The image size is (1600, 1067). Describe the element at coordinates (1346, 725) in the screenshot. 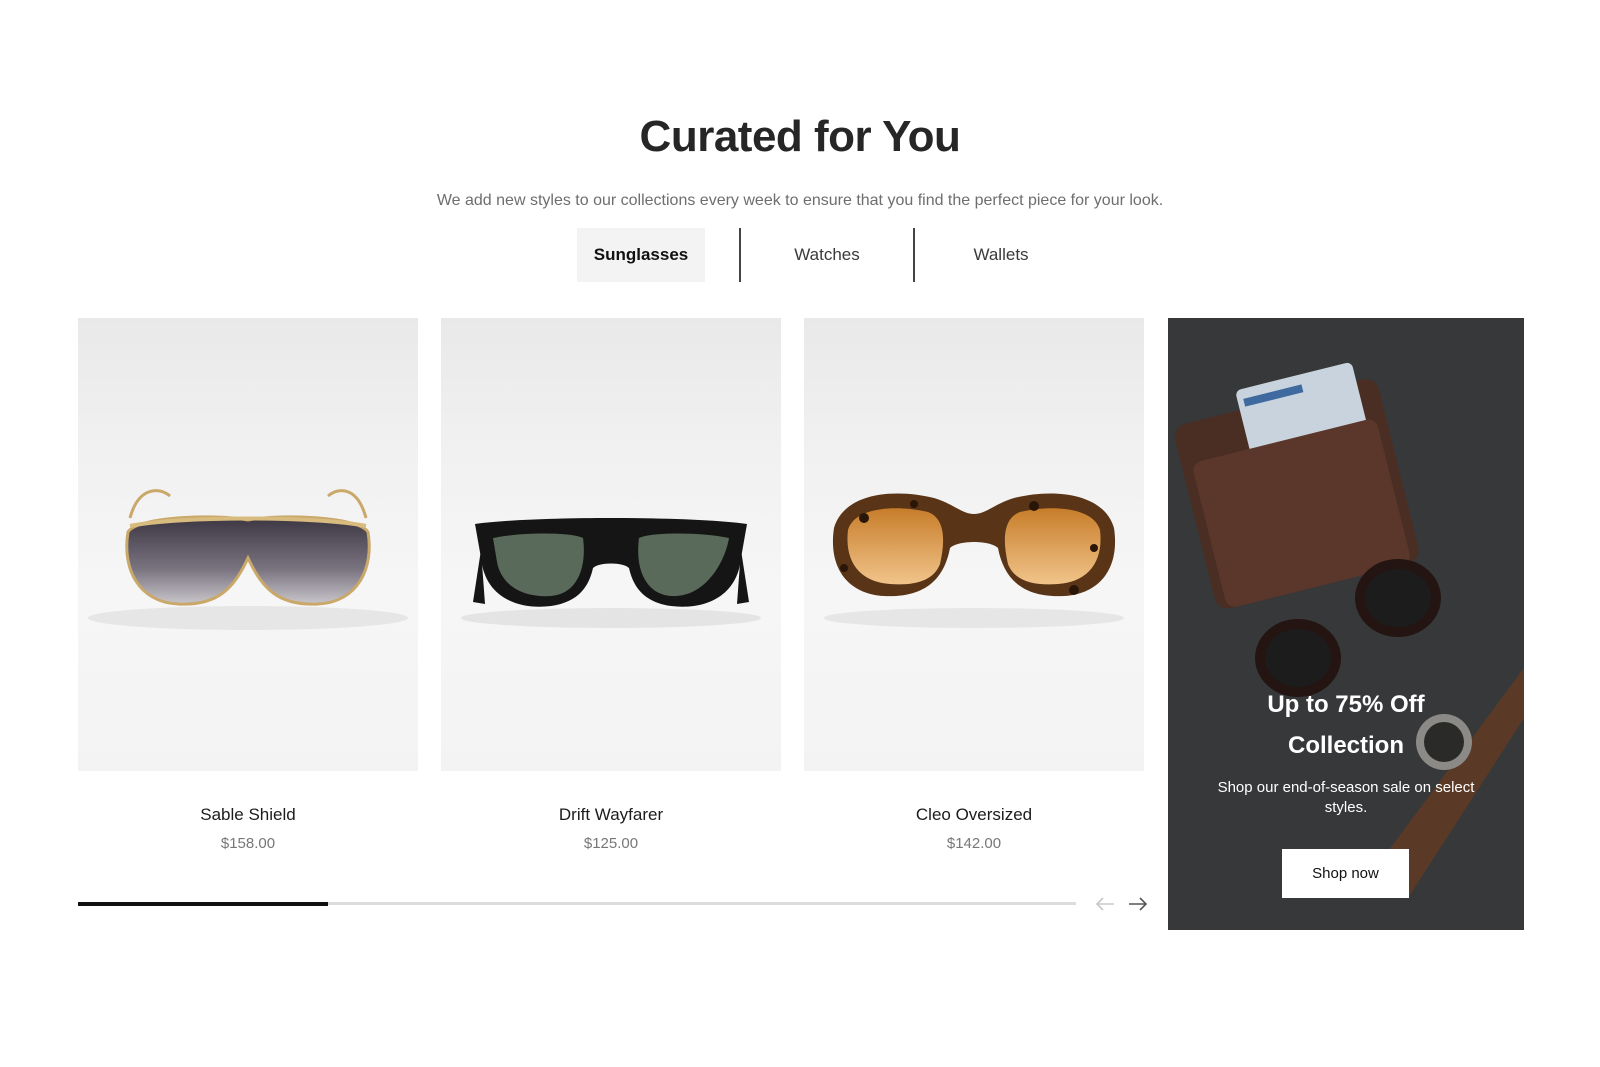

I see `promo-title: Up to 75% Off Collection` at that location.